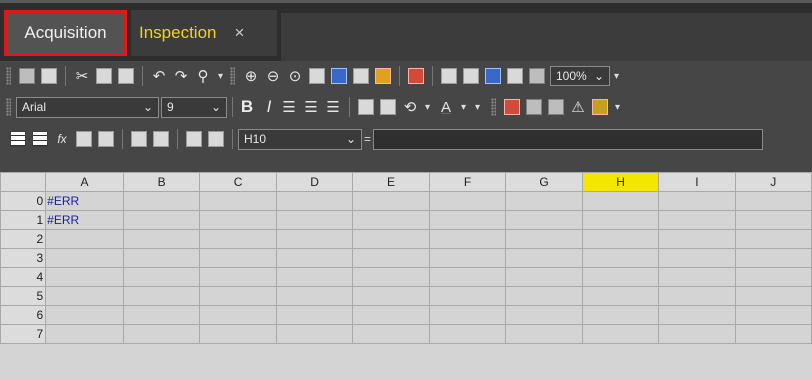 Image resolution: width=812 pixels, height=380 pixels. I want to click on font-name-select: Arial ⌄, so click(87, 107).